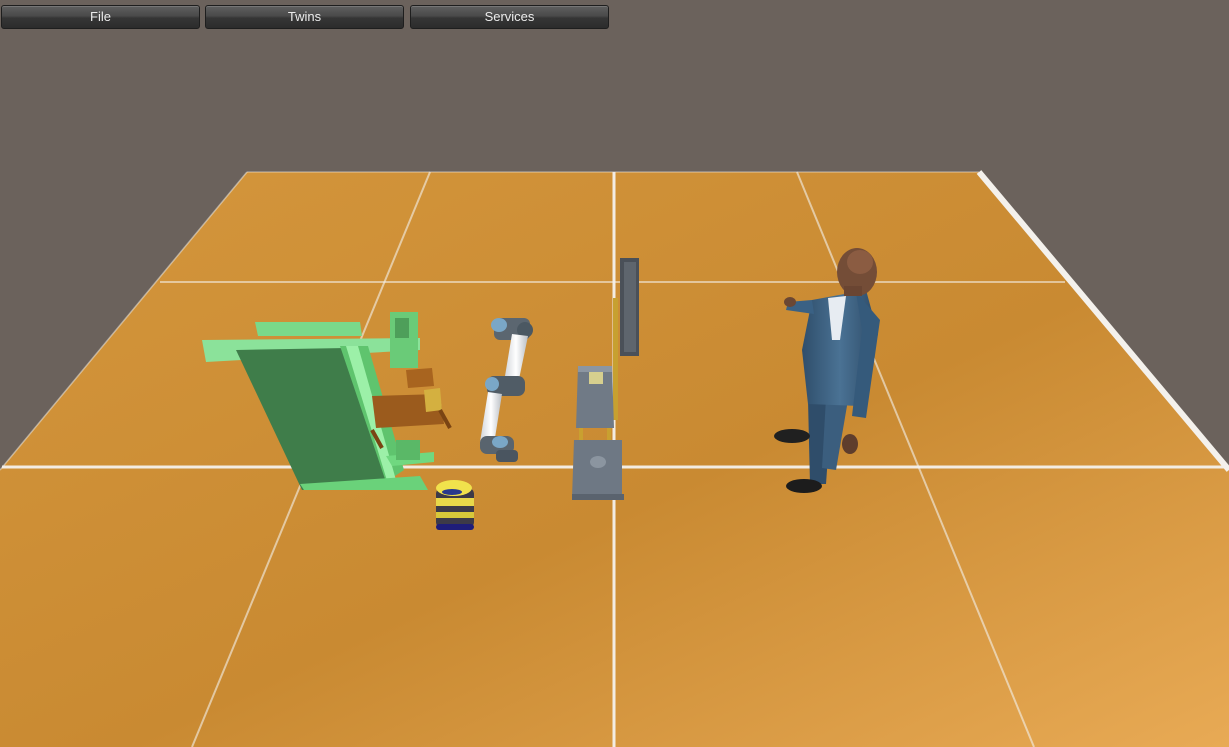 This screenshot has width=1229, height=747. Describe the element at coordinates (614, 16) in the screenshot. I see `top-menu-bar: File Twins Services` at that location.